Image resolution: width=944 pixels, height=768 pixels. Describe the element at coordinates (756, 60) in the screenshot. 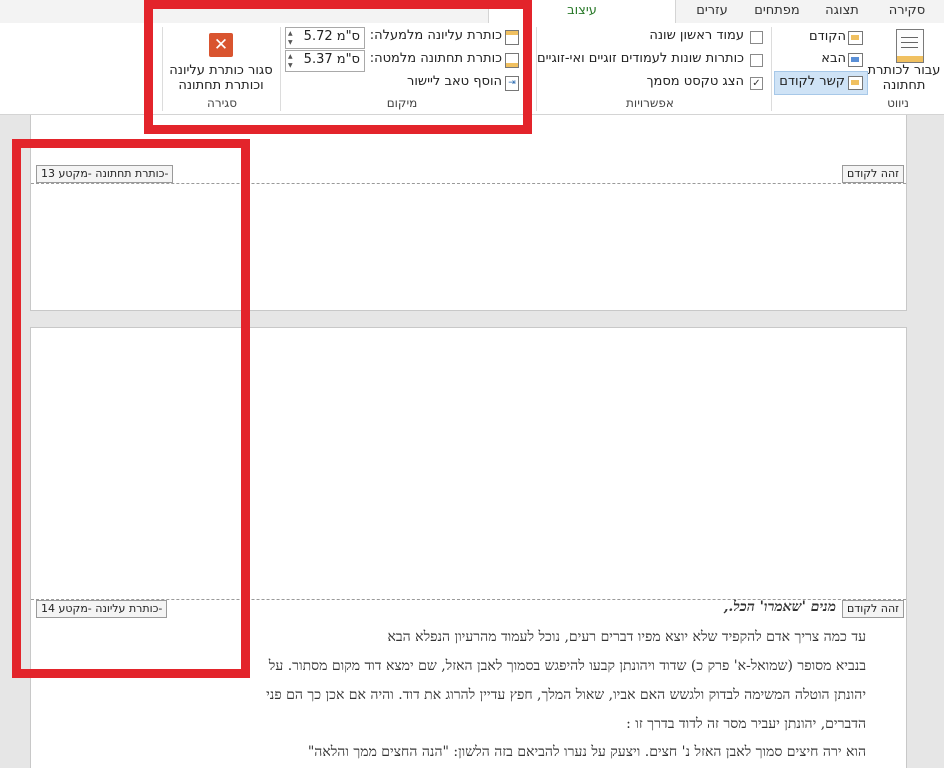

I see `different-odd-even-checkbox` at that location.